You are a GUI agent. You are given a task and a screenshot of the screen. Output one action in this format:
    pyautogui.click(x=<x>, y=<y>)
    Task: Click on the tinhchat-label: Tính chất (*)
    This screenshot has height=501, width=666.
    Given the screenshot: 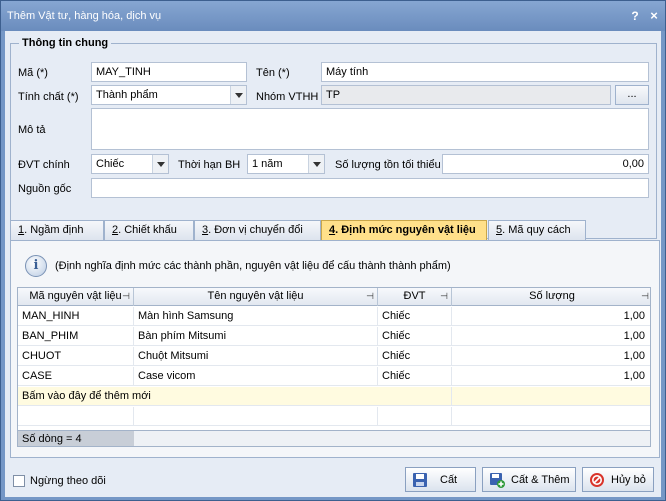 What is the action you would take?
    pyautogui.click(x=48, y=97)
    